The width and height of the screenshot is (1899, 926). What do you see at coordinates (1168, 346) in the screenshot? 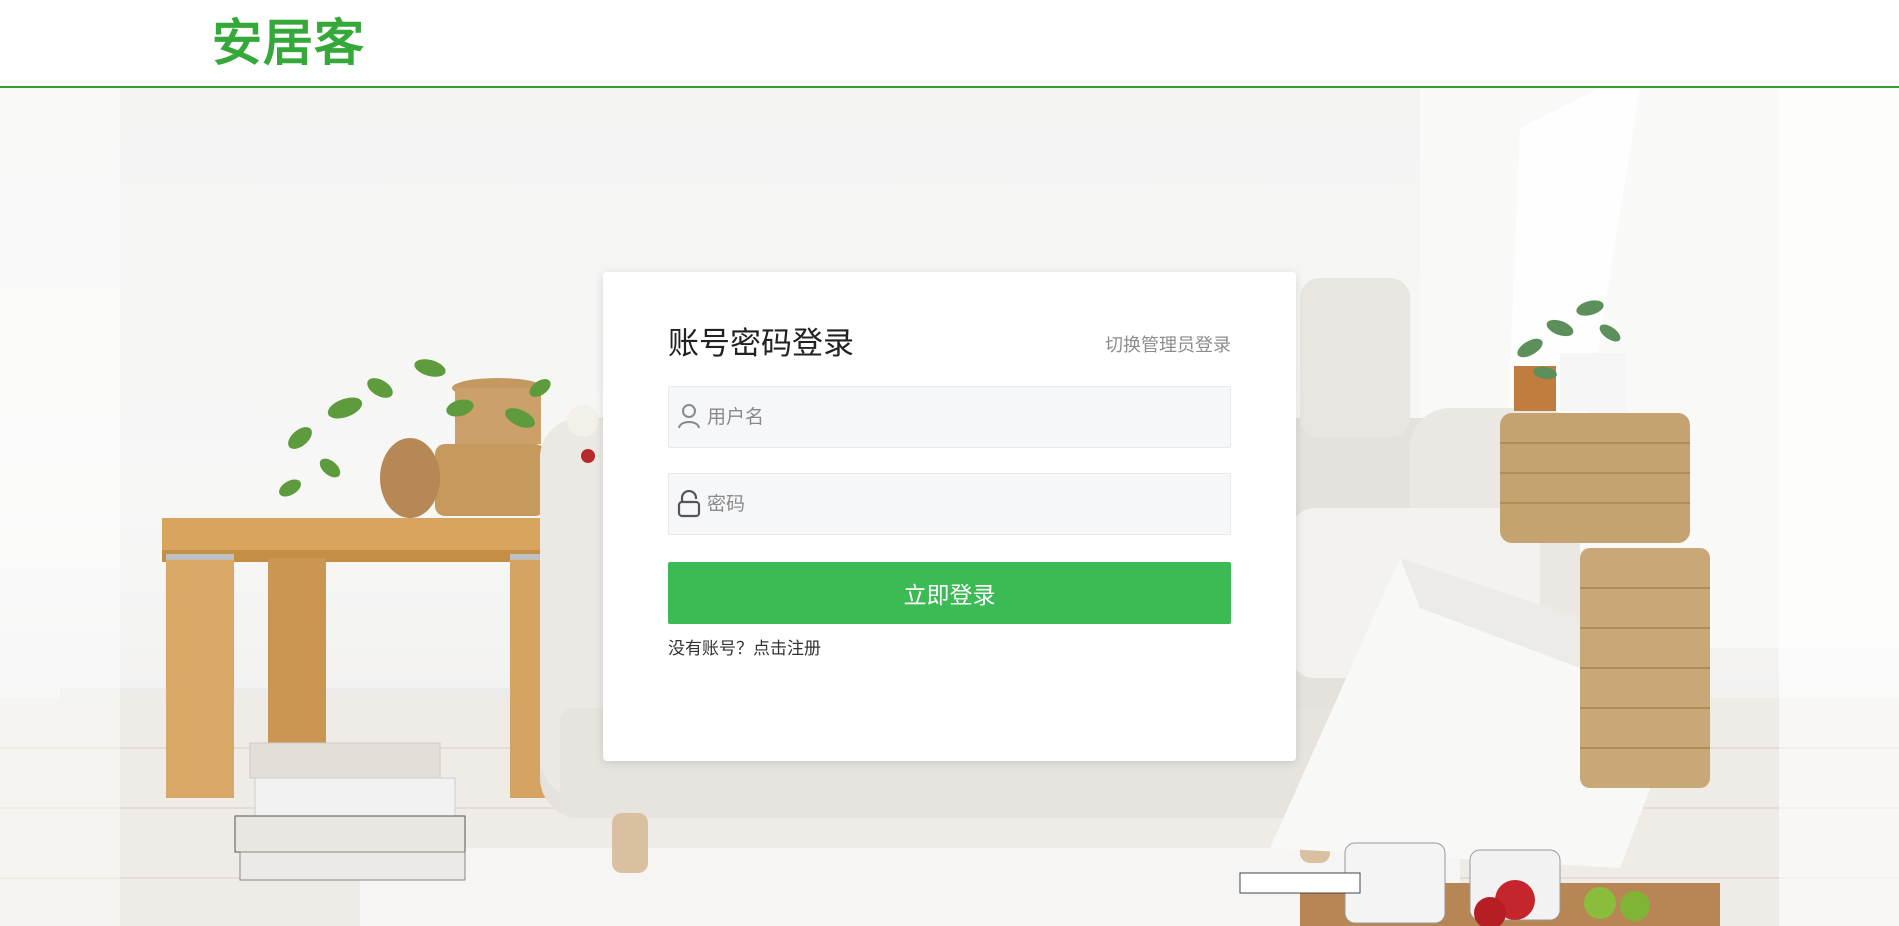
I see `switch-admin-login-link: 切换管理员登录` at bounding box center [1168, 346].